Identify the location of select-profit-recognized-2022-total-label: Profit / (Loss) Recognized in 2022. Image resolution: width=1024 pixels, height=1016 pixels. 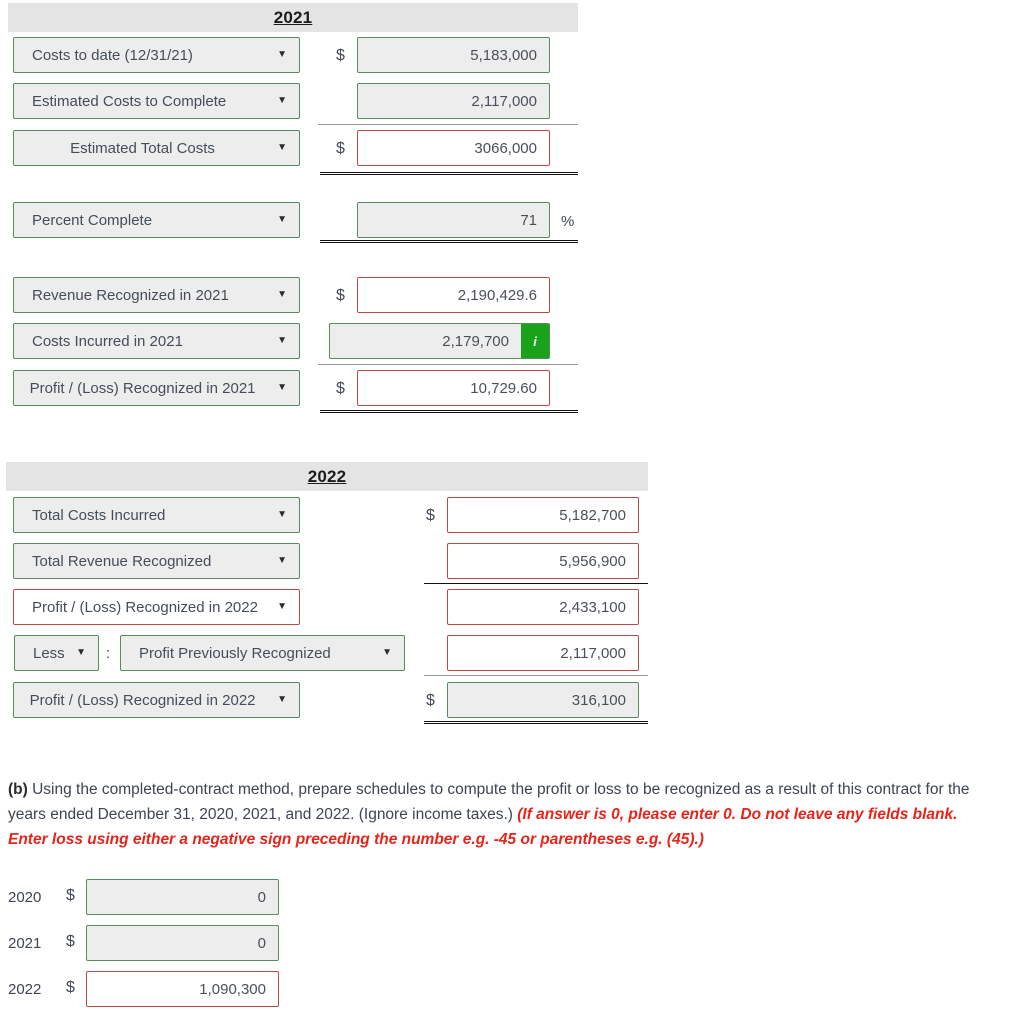
(142, 700).